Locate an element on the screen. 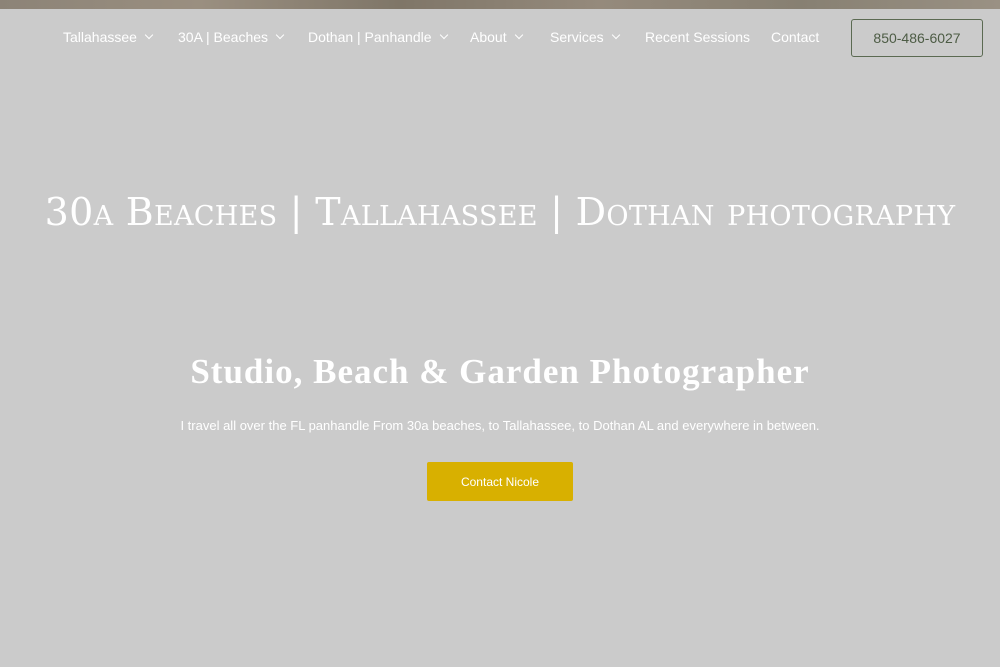  nav-item-label: Contact is located at coordinates (795, 37).